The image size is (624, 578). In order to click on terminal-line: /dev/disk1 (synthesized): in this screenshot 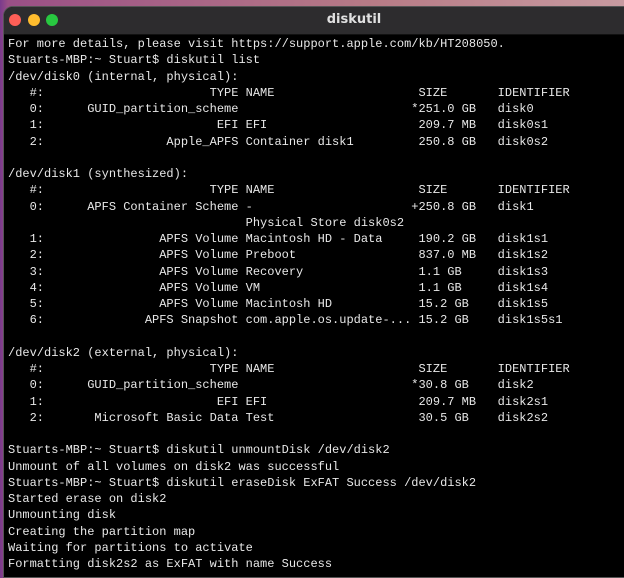, I will do `click(98, 174)`.